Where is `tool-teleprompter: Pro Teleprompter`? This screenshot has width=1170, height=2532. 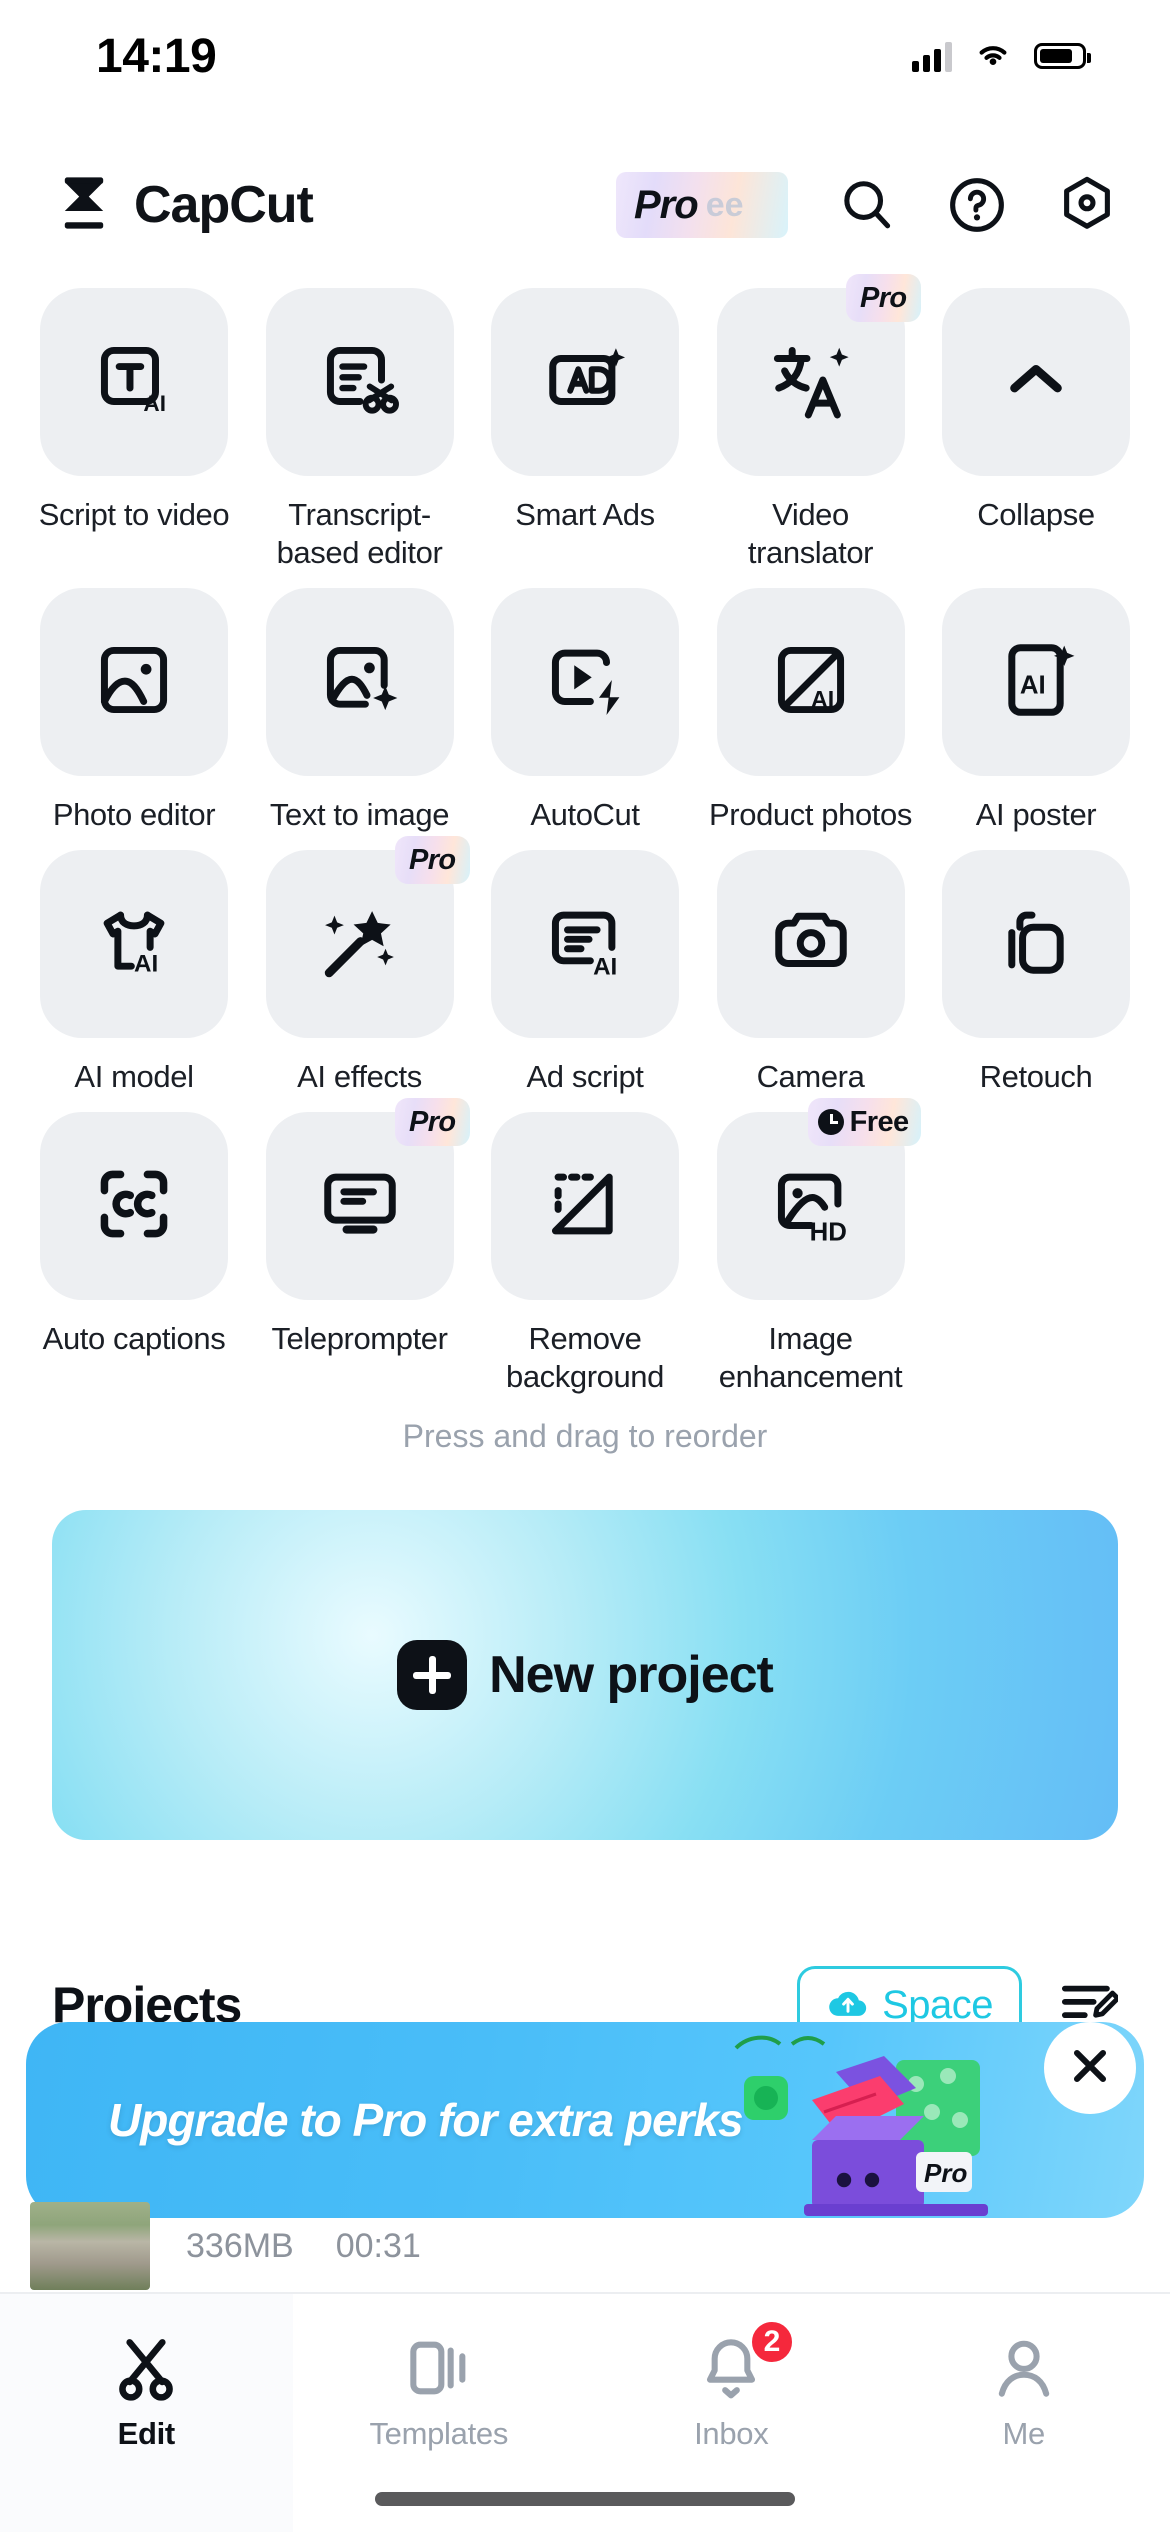 tool-teleprompter: Pro Teleprompter is located at coordinates (367, 1247).